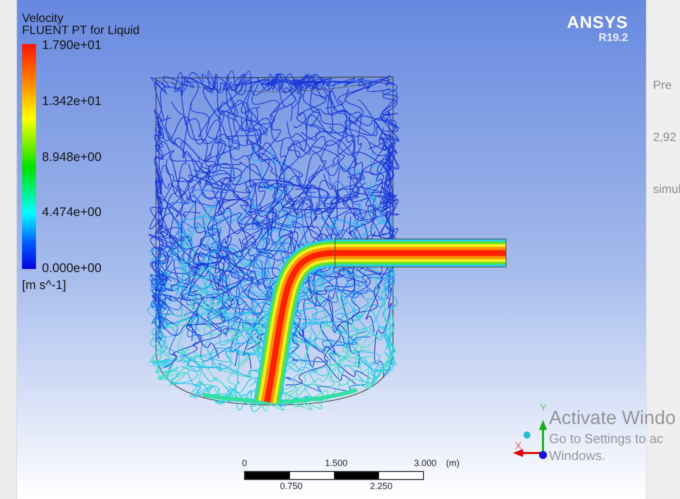 The image size is (680, 499). What do you see at coordinates (425, 463) in the screenshot?
I see `scale-label: 3.000` at bounding box center [425, 463].